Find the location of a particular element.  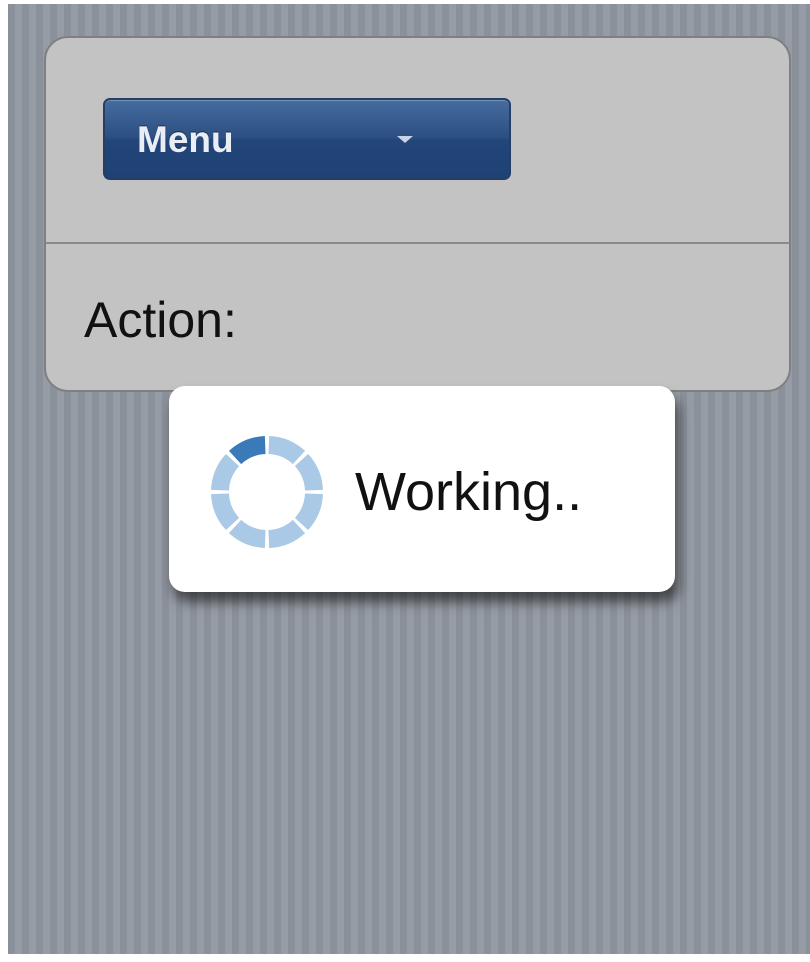

chevron-down-icon is located at coordinates (405, 139).